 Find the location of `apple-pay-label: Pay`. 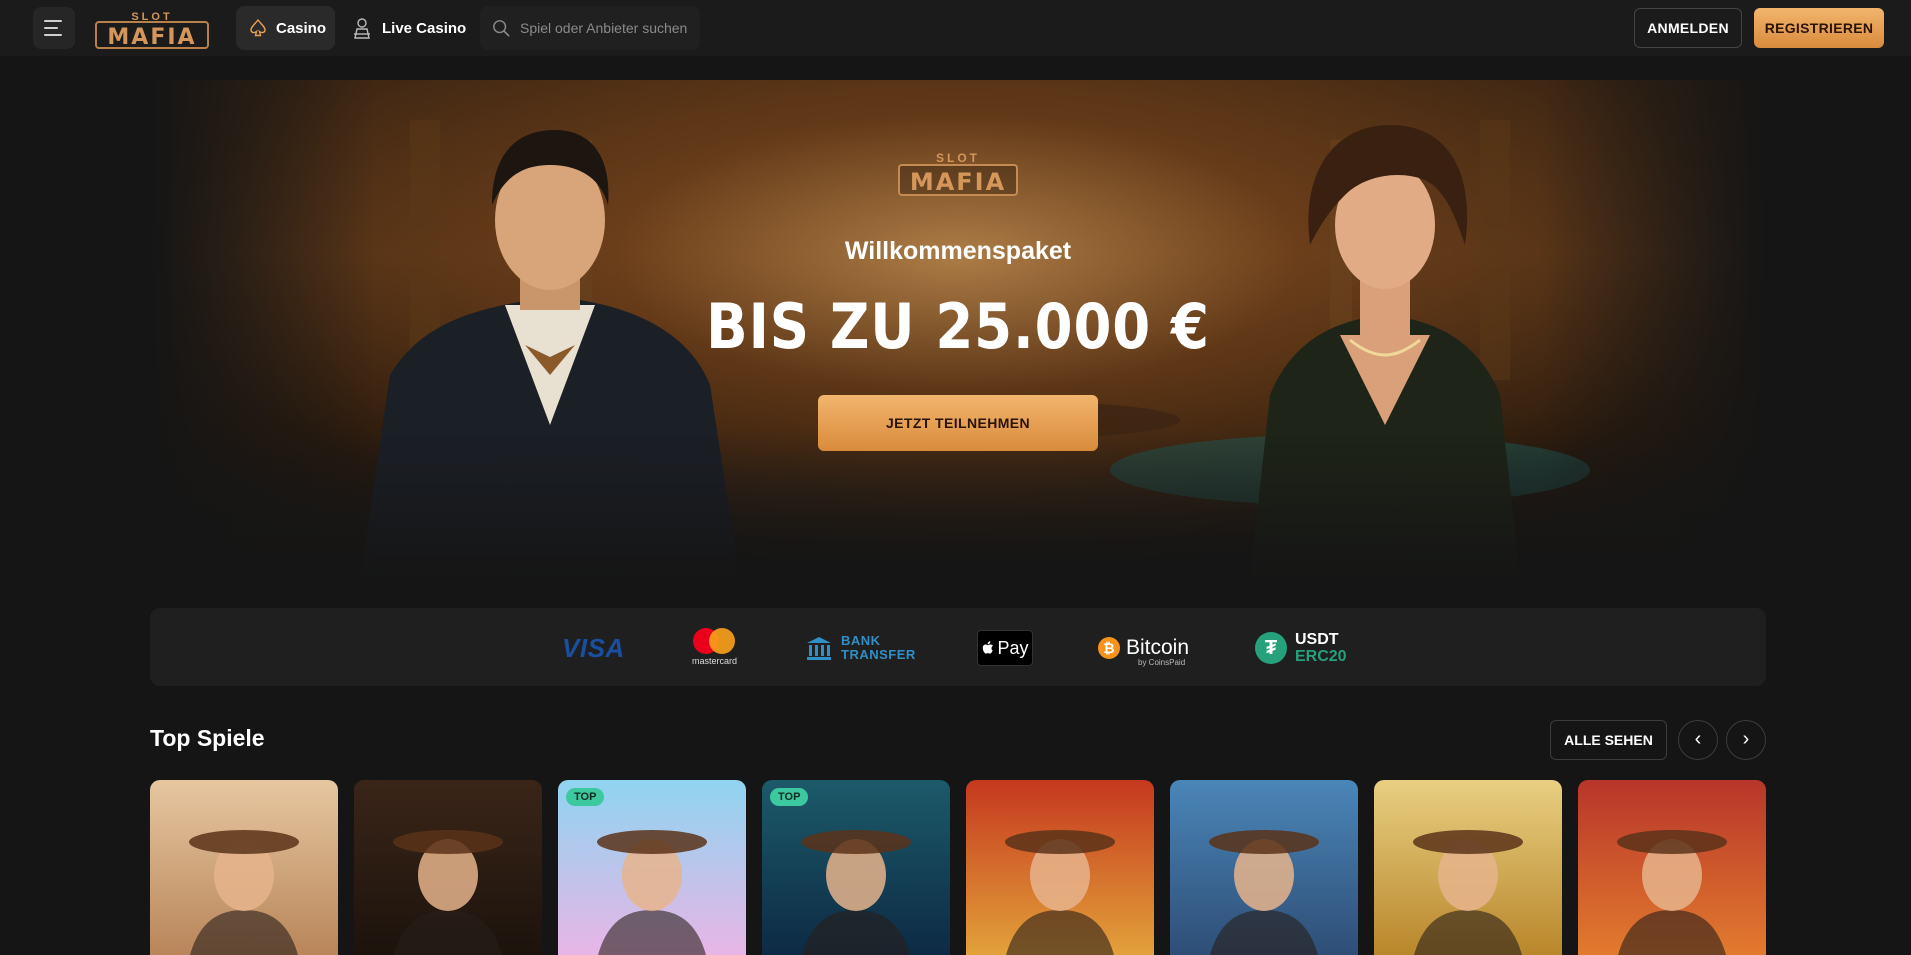

apple-pay-label: Pay is located at coordinates (1013, 647).